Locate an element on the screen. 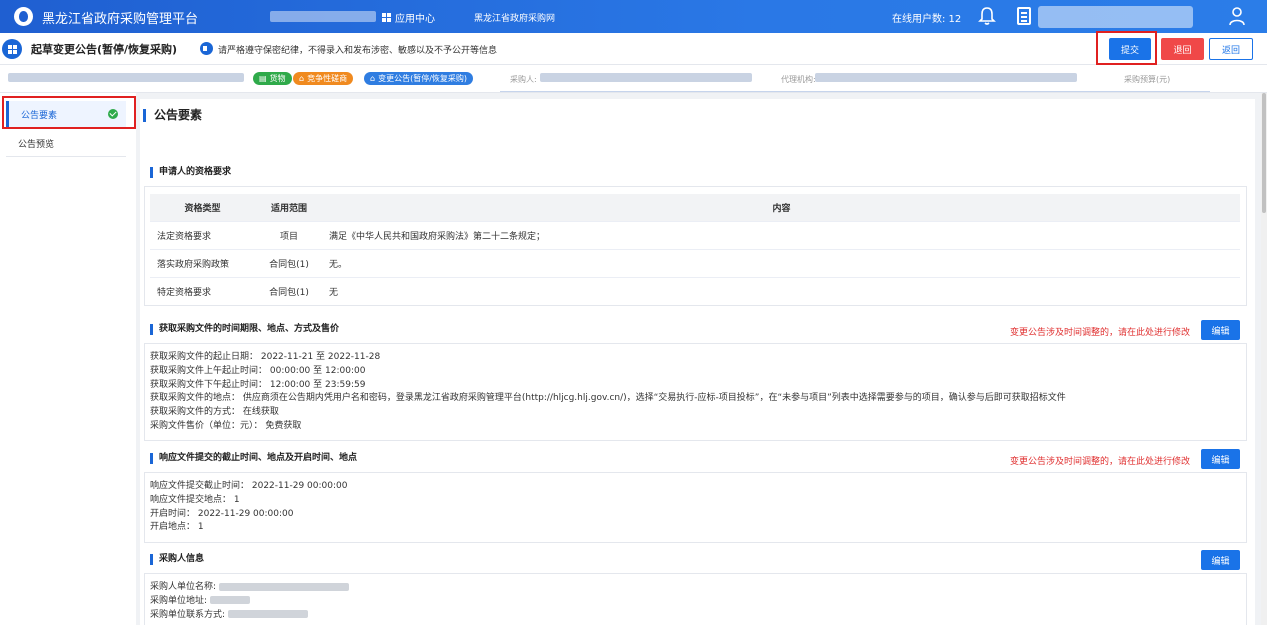  divider is located at coordinates (855, 91).